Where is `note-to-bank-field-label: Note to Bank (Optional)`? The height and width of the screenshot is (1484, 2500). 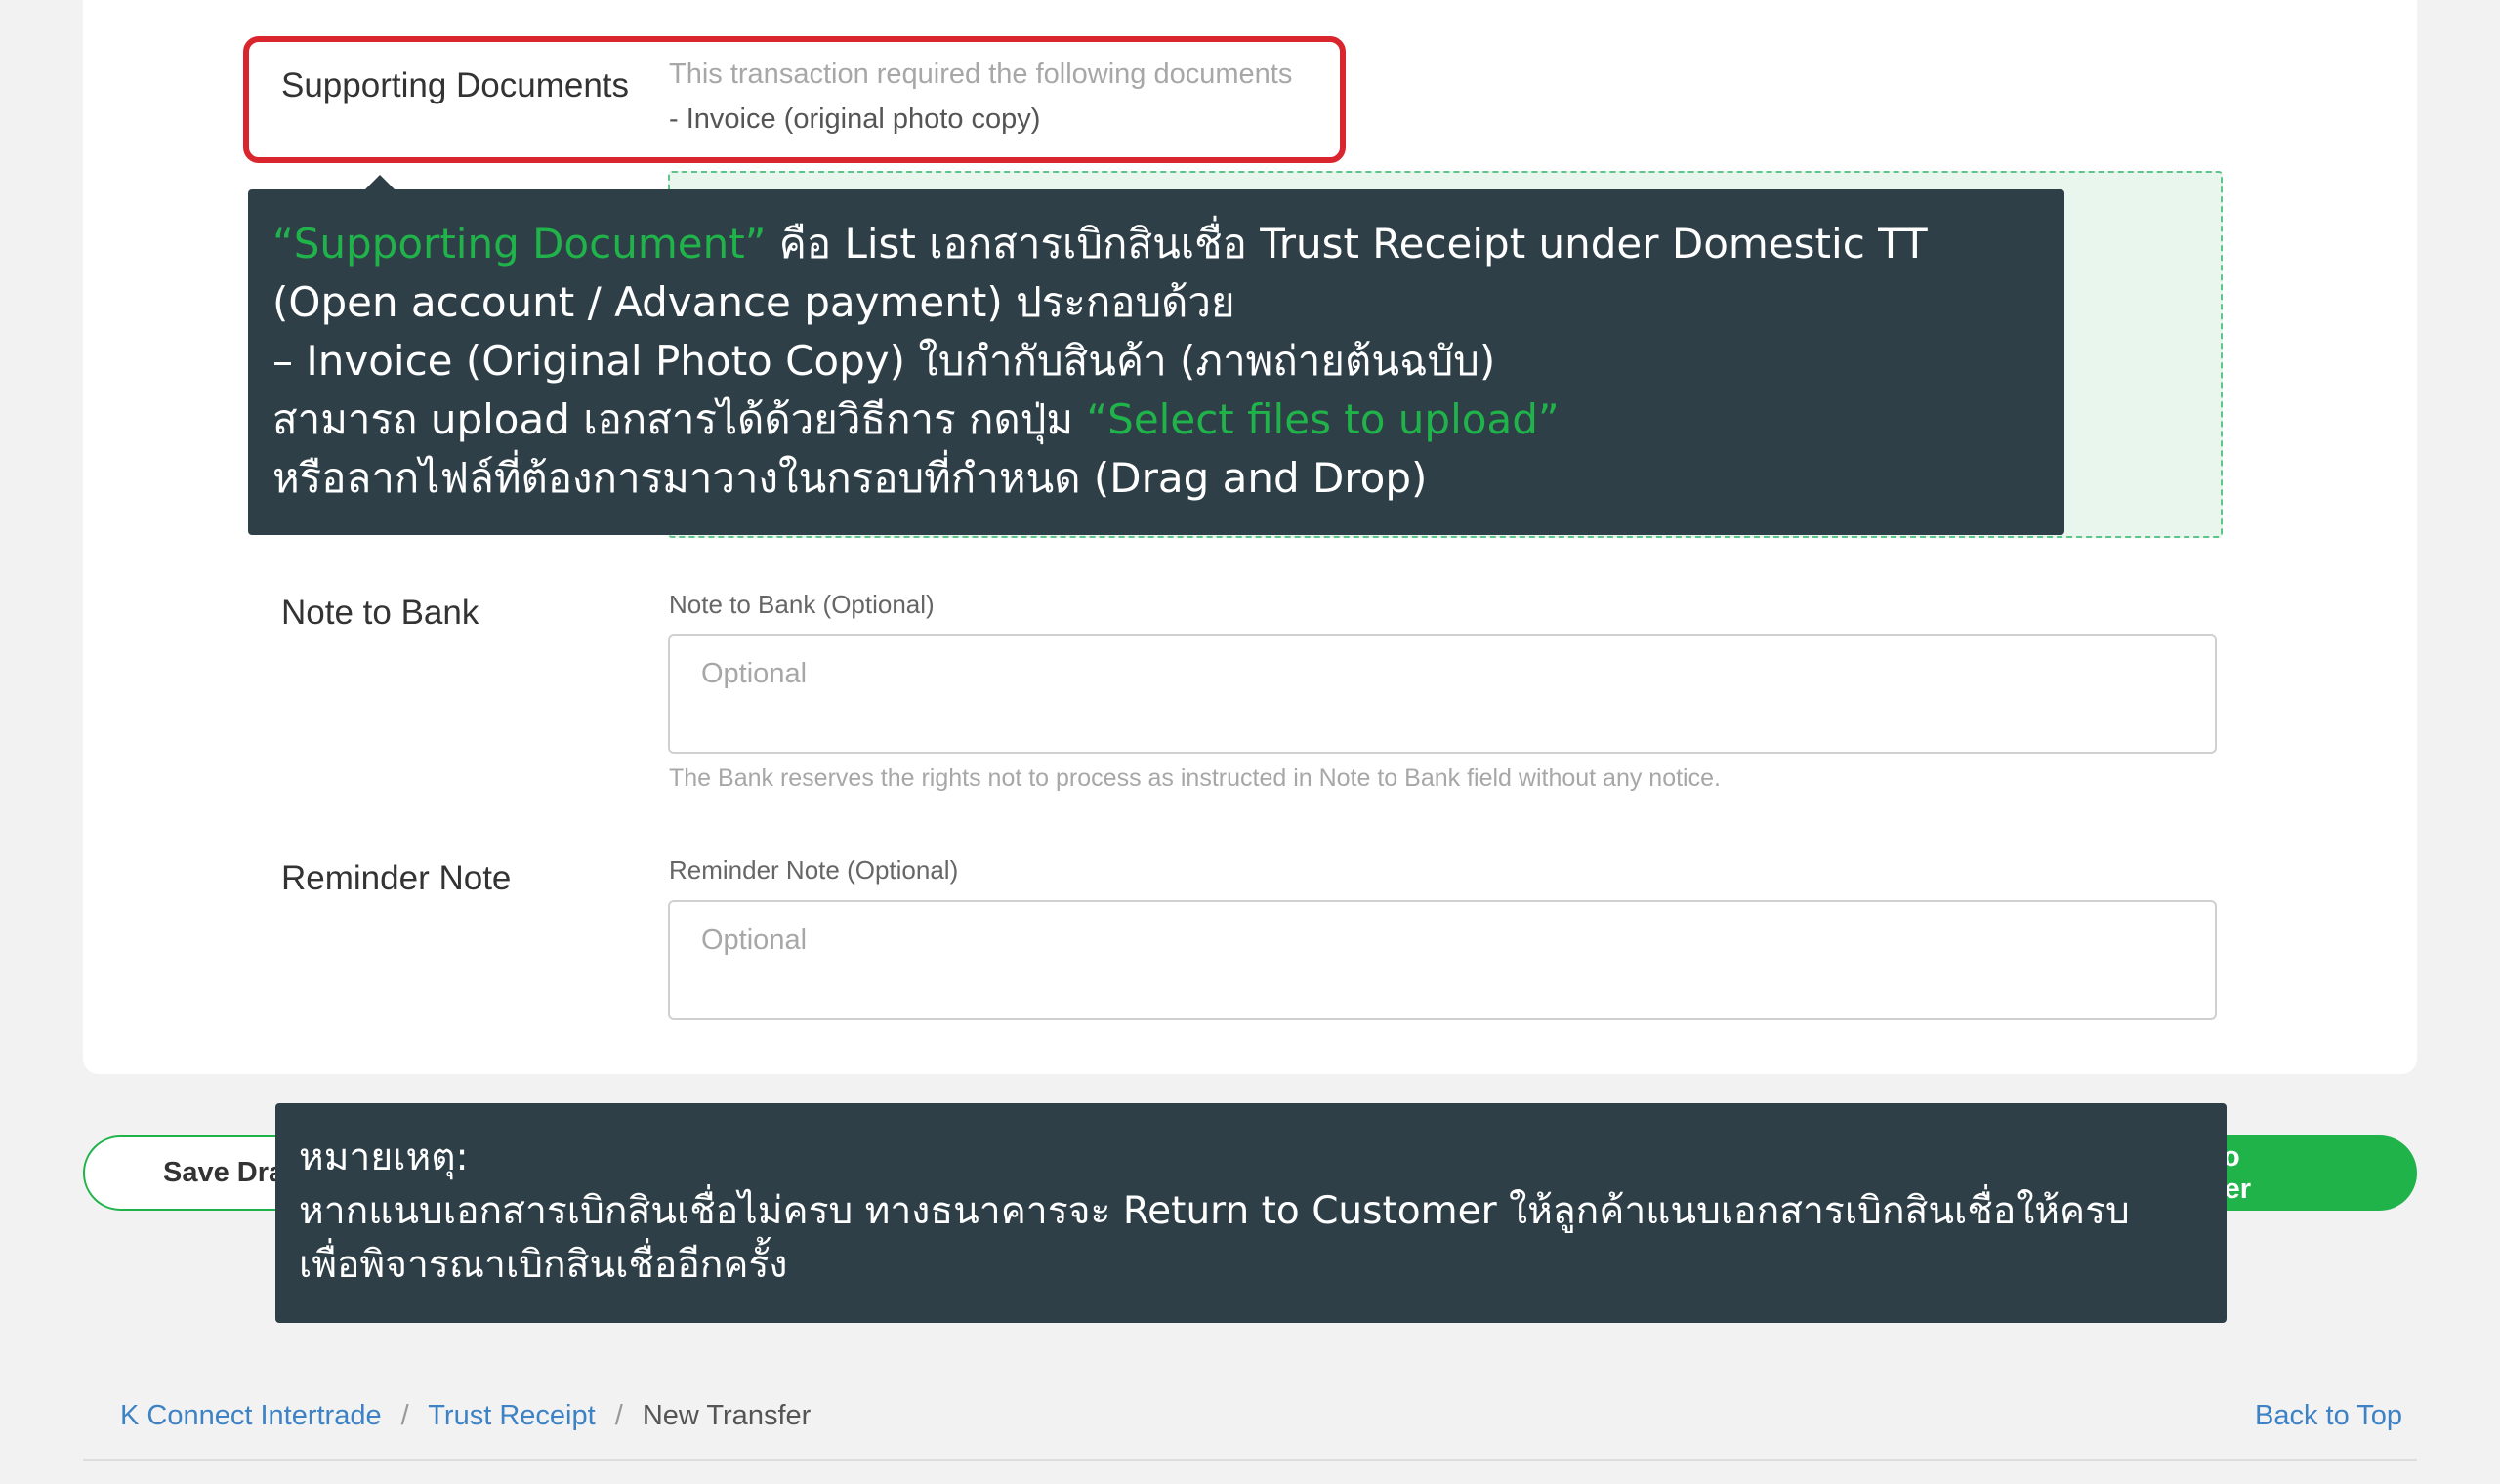 note-to-bank-field-label: Note to Bank (Optional) is located at coordinates (802, 605).